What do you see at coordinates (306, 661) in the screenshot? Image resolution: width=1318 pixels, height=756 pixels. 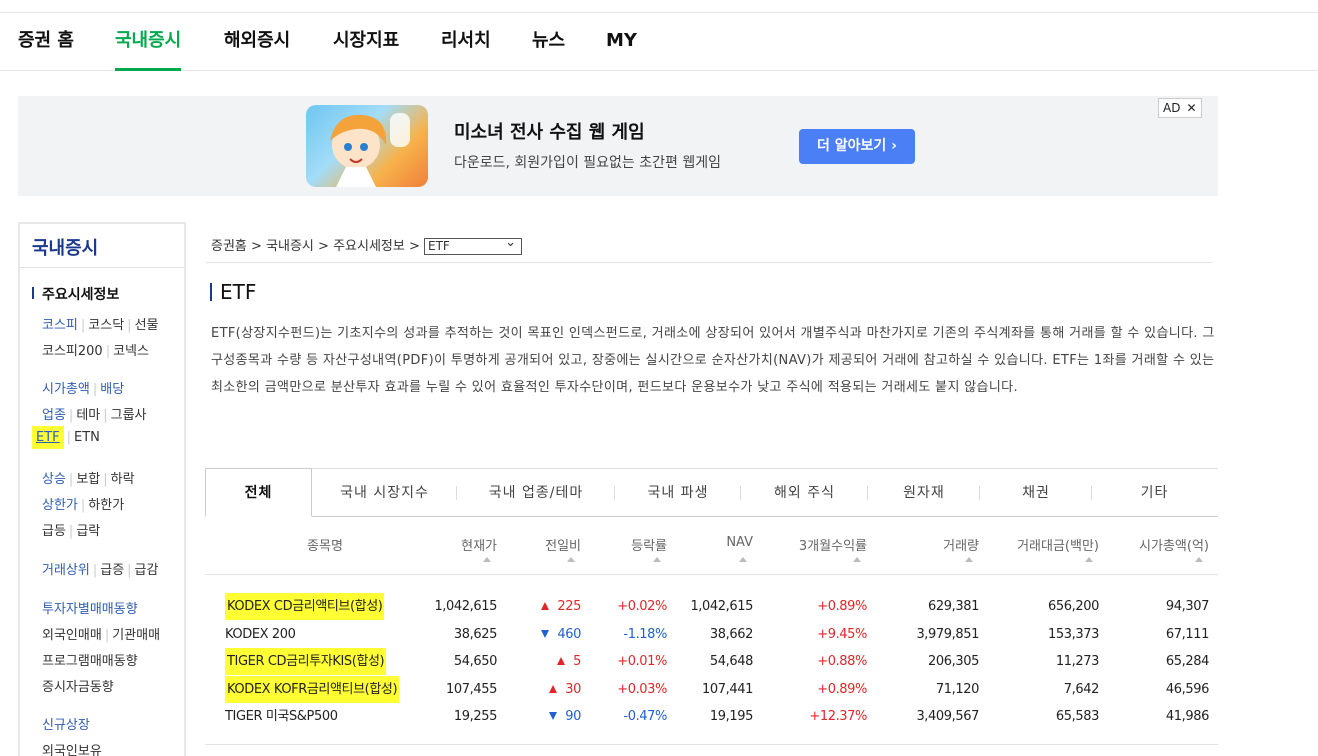 I see `etf-name-link: TIGER CD금리투자KIS(합성)` at bounding box center [306, 661].